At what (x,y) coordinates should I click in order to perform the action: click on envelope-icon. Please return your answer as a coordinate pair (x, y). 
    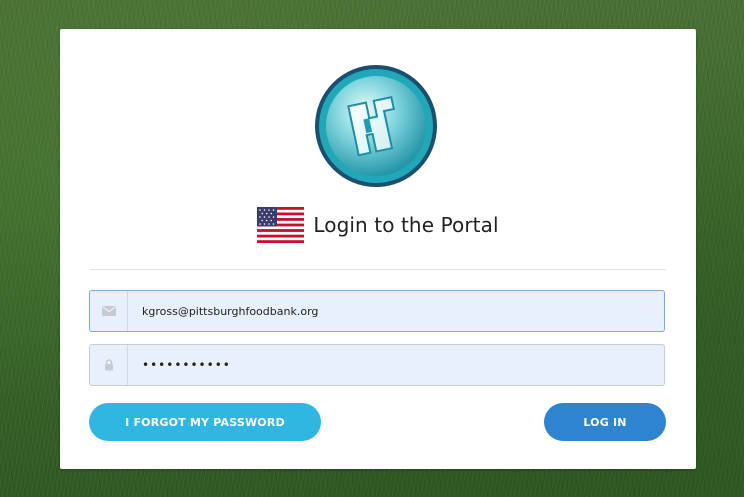
    Looking at the image, I should click on (109, 311).